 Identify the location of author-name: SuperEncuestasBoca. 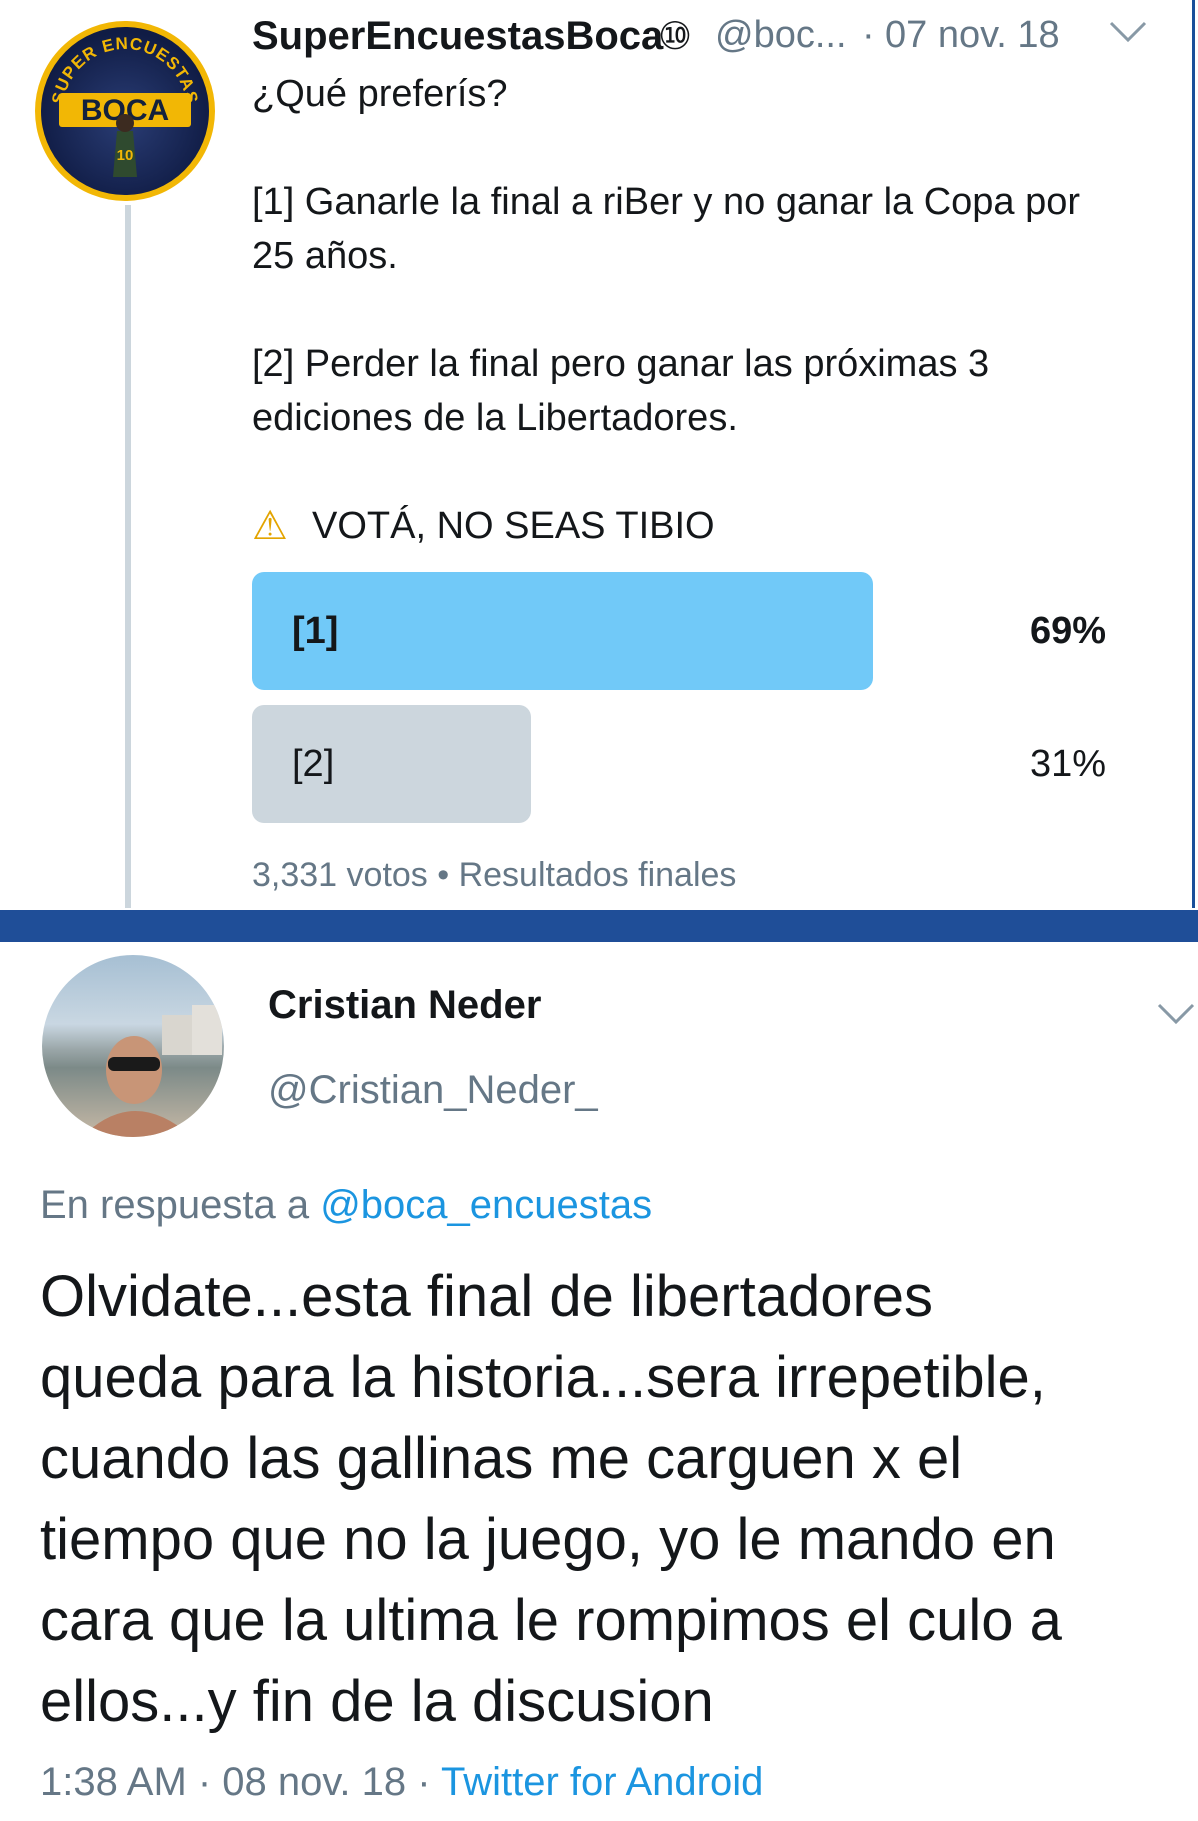
(457, 36).